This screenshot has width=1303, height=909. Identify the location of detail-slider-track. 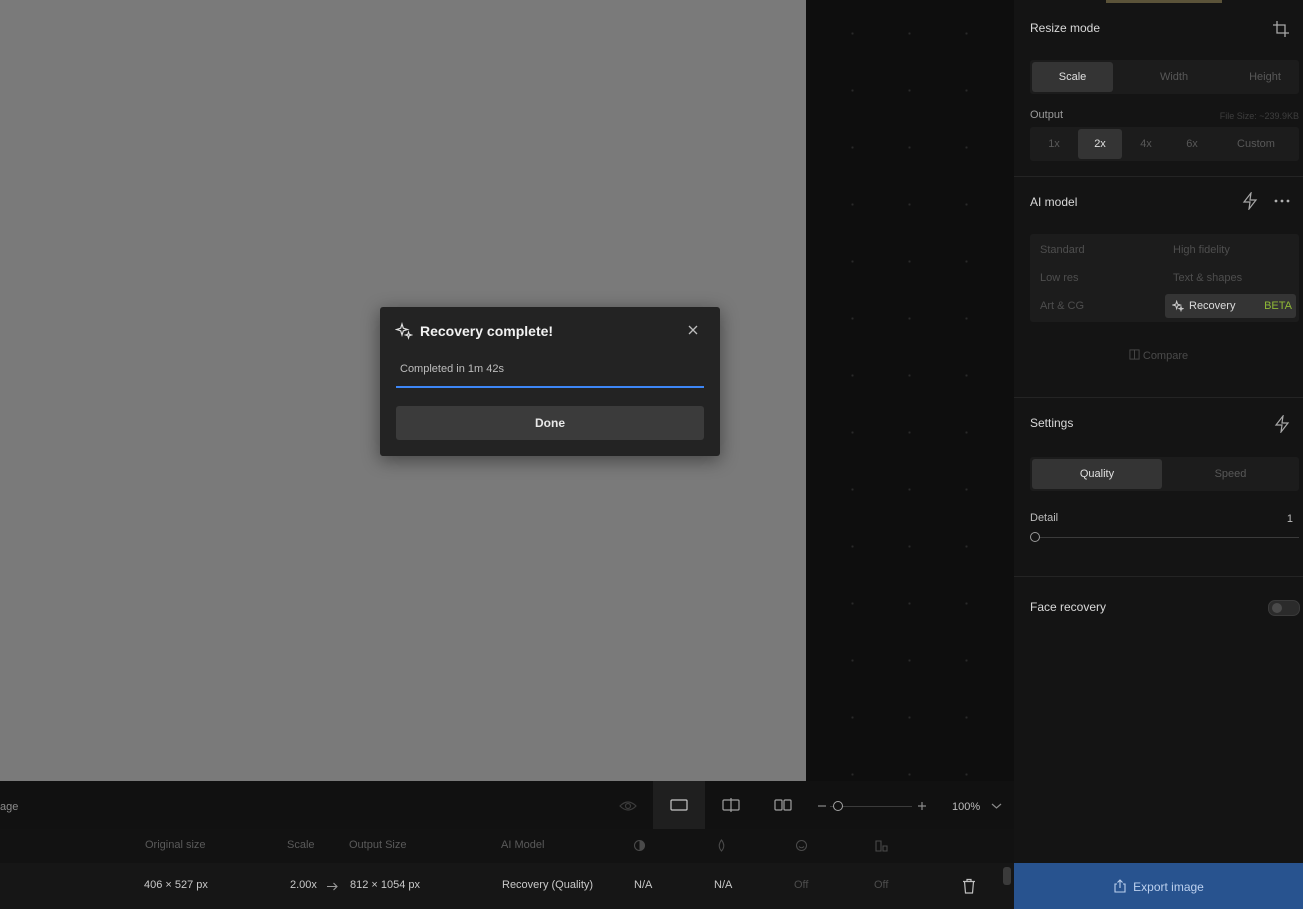
(1166, 537).